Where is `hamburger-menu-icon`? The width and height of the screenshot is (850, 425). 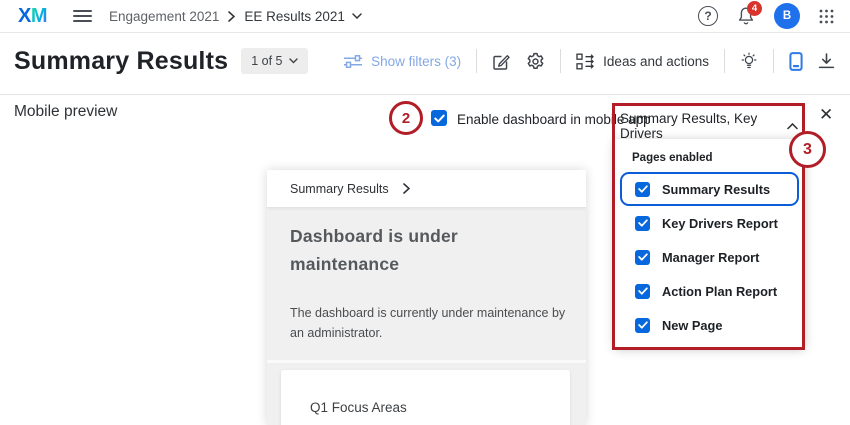 hamburger-menu-icon is located at coordinates (83, 16).